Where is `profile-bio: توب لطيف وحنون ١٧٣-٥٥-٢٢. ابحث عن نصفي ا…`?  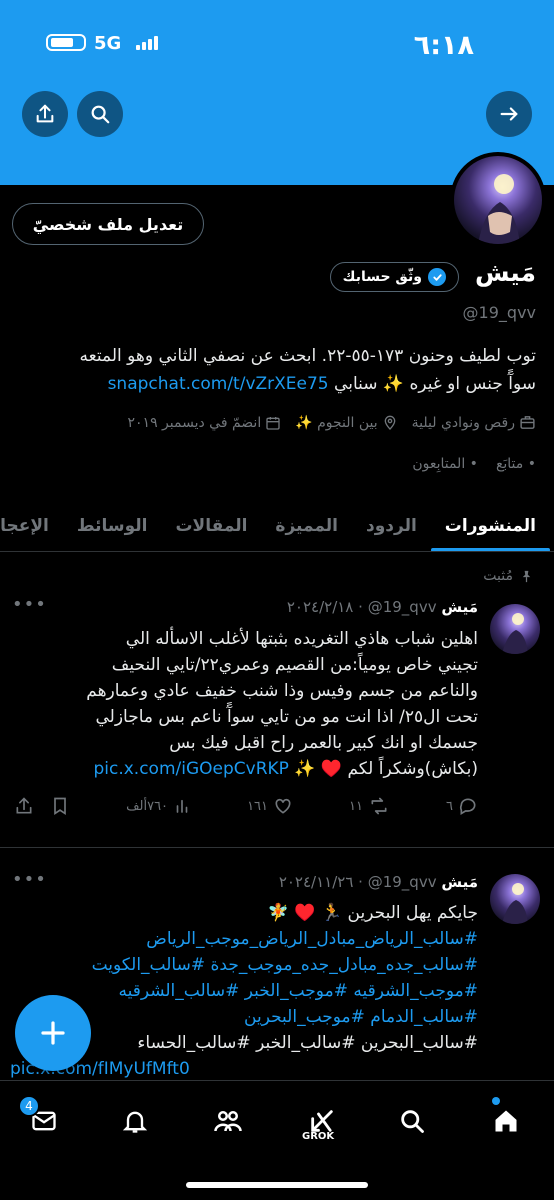
profile-bio: توب لطيف وحنون ١٧٣-٥٥-٢٢. ابحث عن نصفي ا… is located at coordinates (275, 370).